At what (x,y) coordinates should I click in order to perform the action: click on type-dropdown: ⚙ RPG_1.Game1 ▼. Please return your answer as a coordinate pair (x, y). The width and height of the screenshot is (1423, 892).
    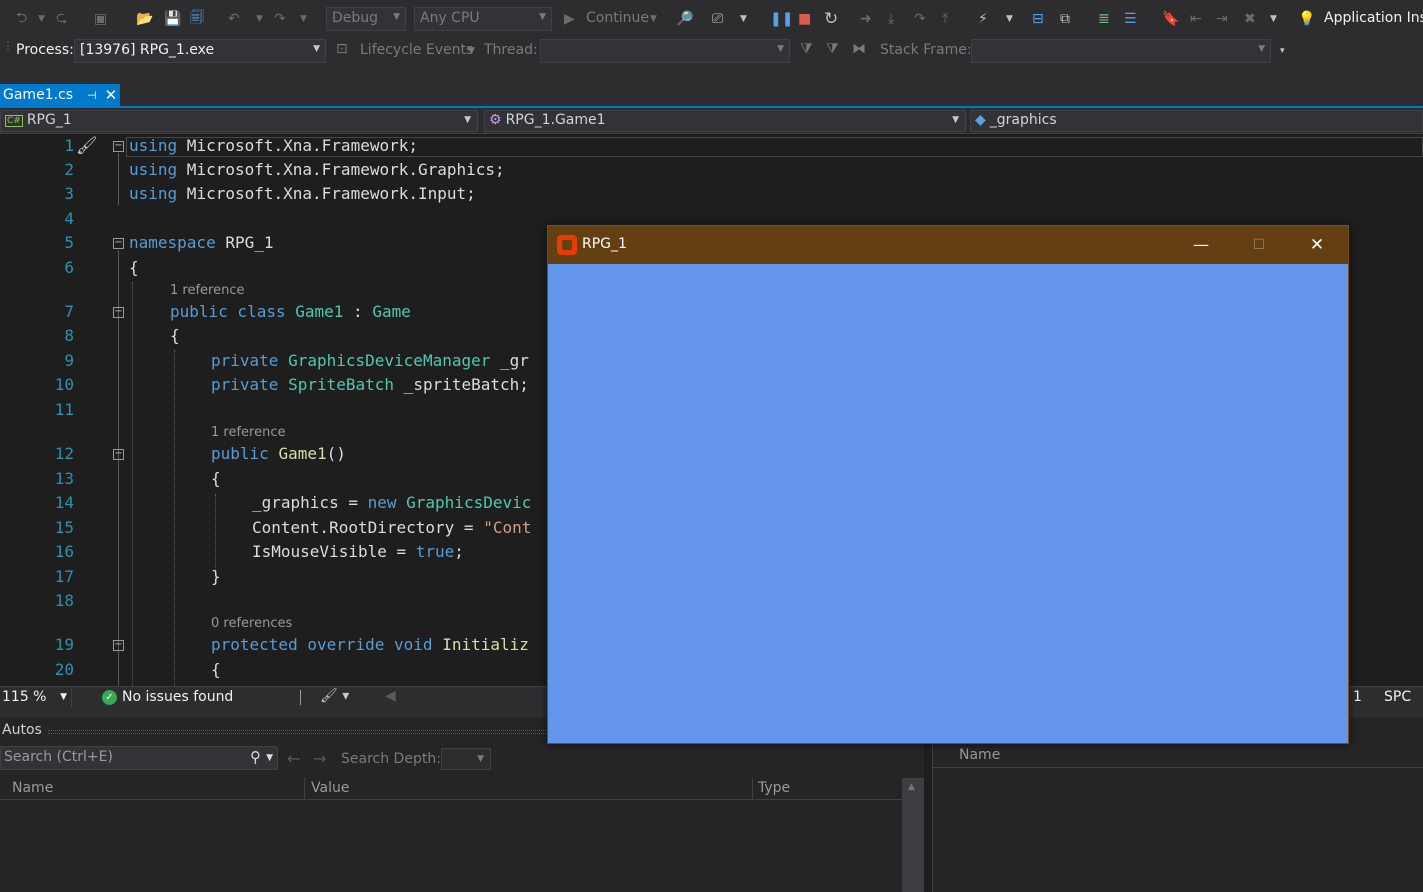
    Looking at the image, I should click on (725, 121).